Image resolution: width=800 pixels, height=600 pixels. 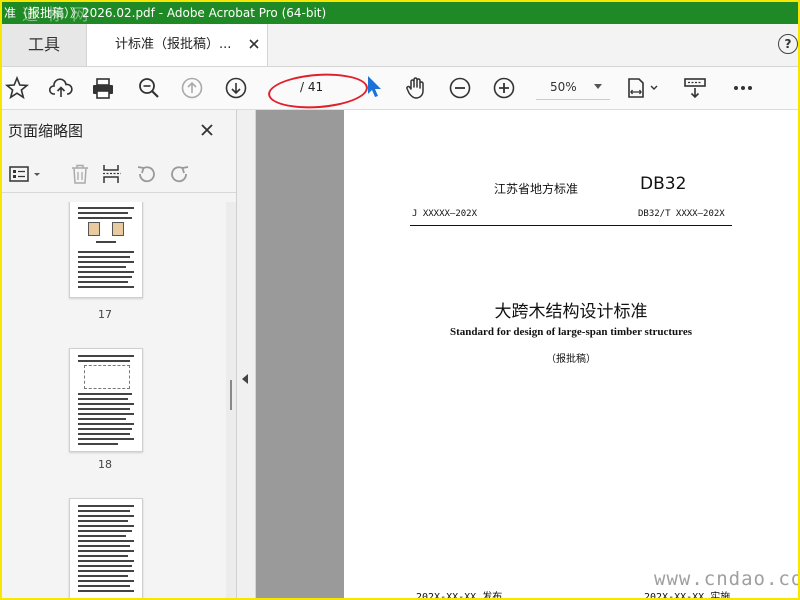 I want to click on previous-page-icon, so click(x=192, y=88).